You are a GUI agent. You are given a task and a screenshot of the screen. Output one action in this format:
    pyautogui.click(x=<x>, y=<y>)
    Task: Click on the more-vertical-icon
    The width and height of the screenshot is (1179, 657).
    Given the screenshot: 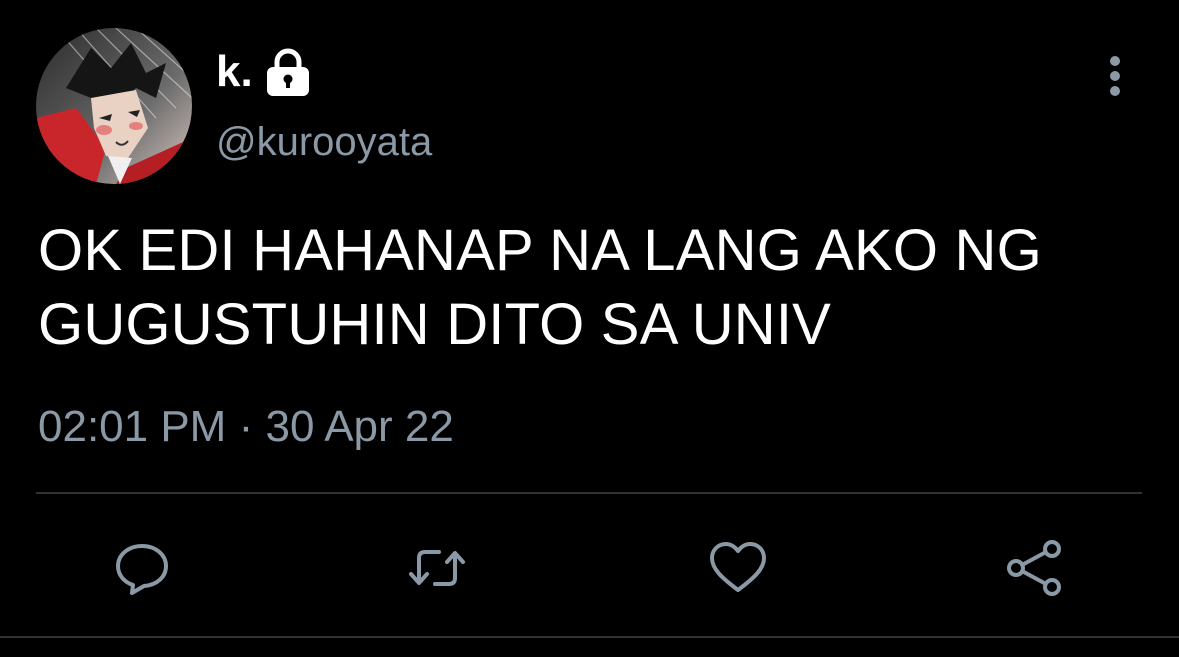 What is the action you would take?
    pyautogui.click(x=1115, y=76)
    